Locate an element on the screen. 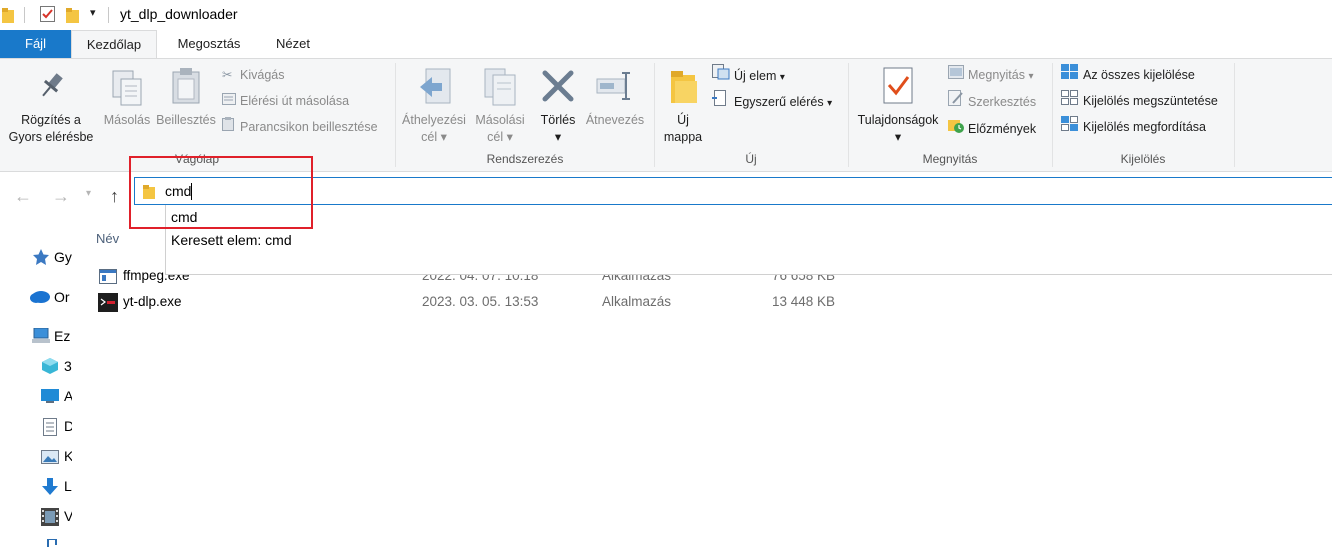  suggestion-item: Keresett elem: cmd is located at coordinates (231, 240).